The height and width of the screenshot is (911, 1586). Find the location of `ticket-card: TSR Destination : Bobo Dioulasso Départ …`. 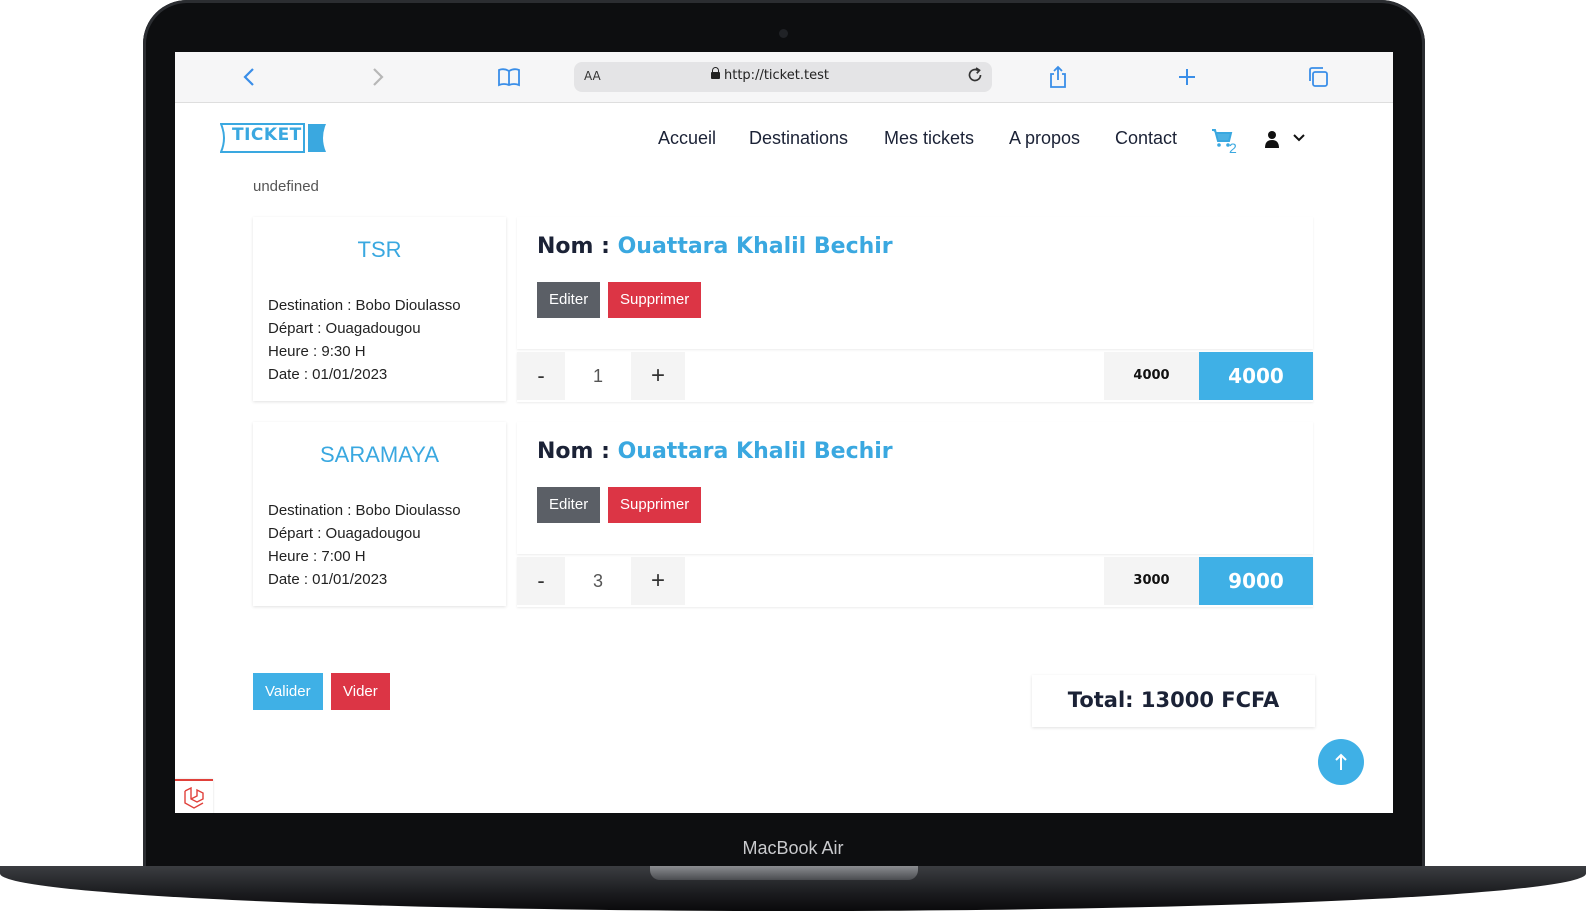

ticket-card: TSR Destination : Bobo Dioulasso Départ … is located at coordinates (783, 310).